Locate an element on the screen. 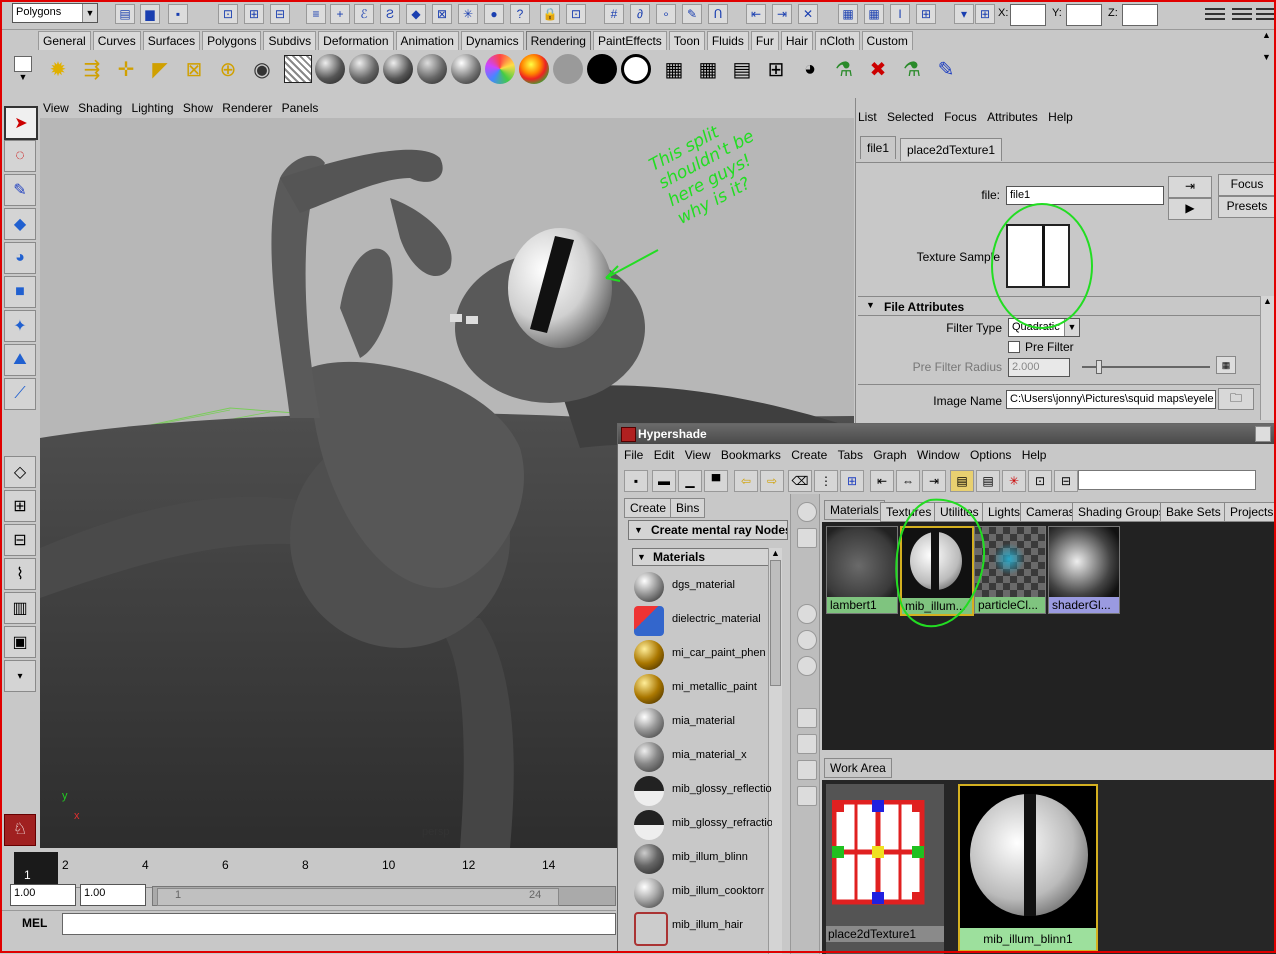 The image size is (1276, 954). clear-graph-icon: ✳ is located at coordinates (1014, 481).